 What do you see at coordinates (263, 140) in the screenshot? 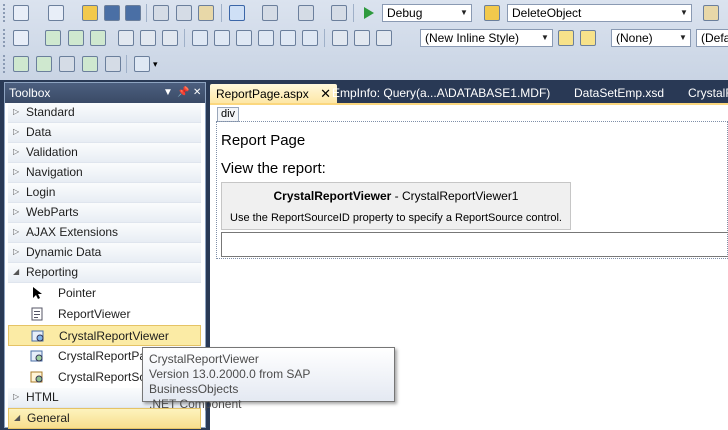
I see `page-heading: Report Page` at bounding box center [263, 140].